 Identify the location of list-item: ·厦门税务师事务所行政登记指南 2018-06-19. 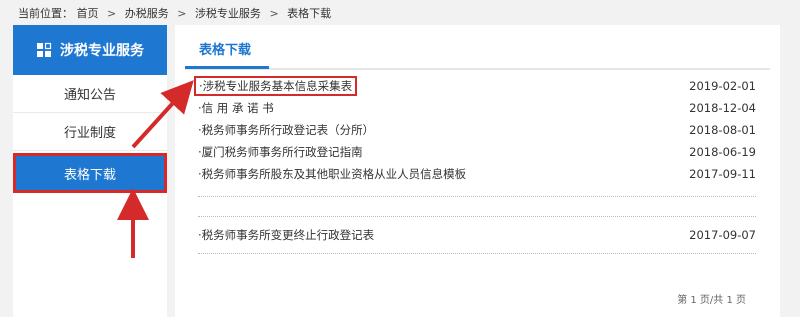
(477, 152).